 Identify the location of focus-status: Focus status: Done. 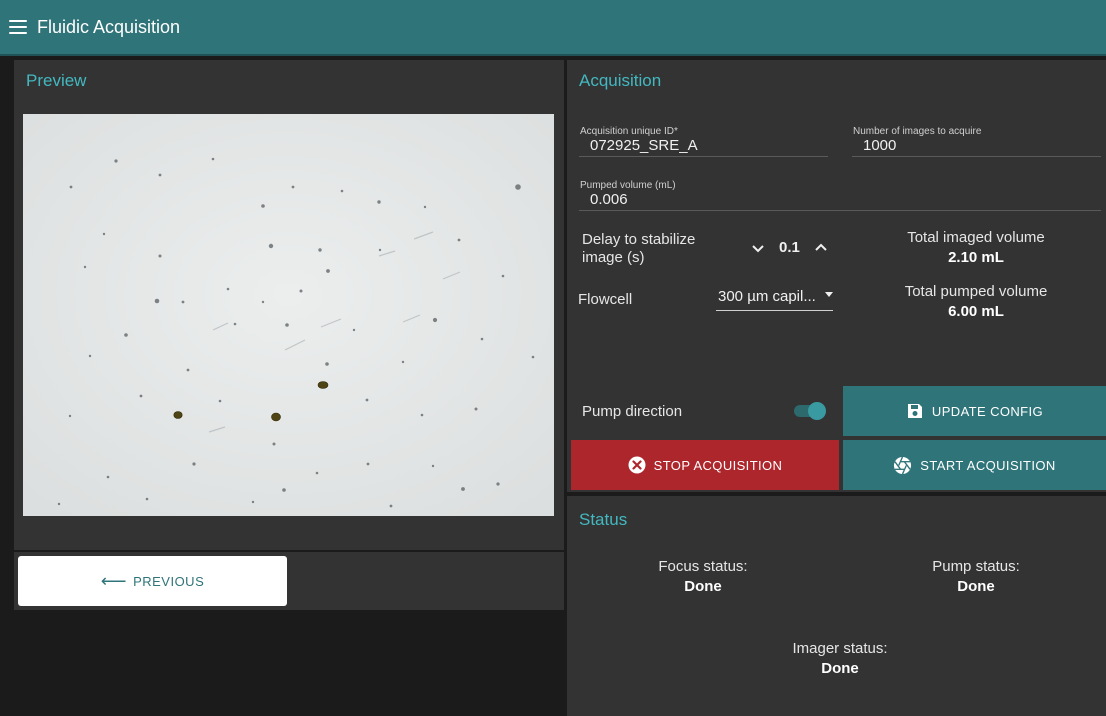
(703, 577).